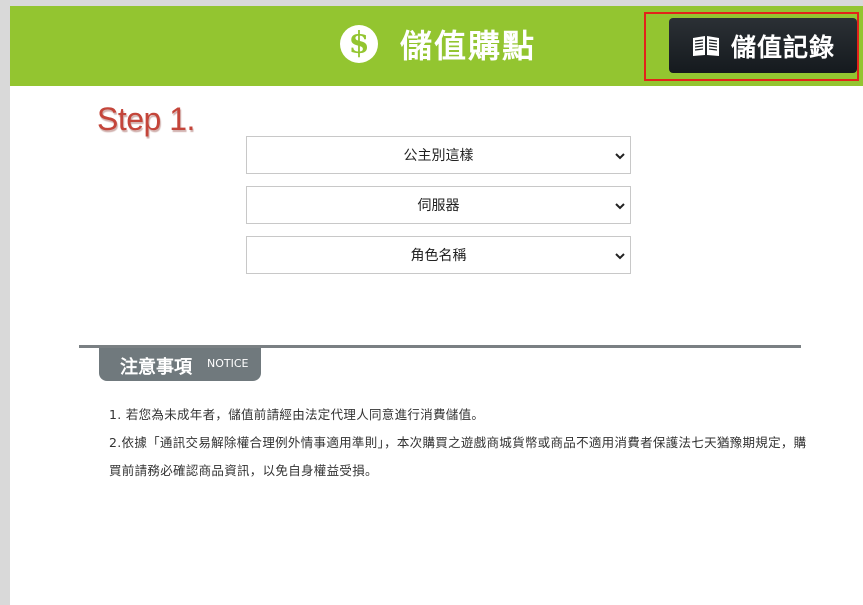 Image resolution: width=863 pixels, height=605 pixels. I want to click on notice-item: 1. 若您為未成年者，儲值前請經由法定代理人同意進行消費儲值。, so click(297, 414).